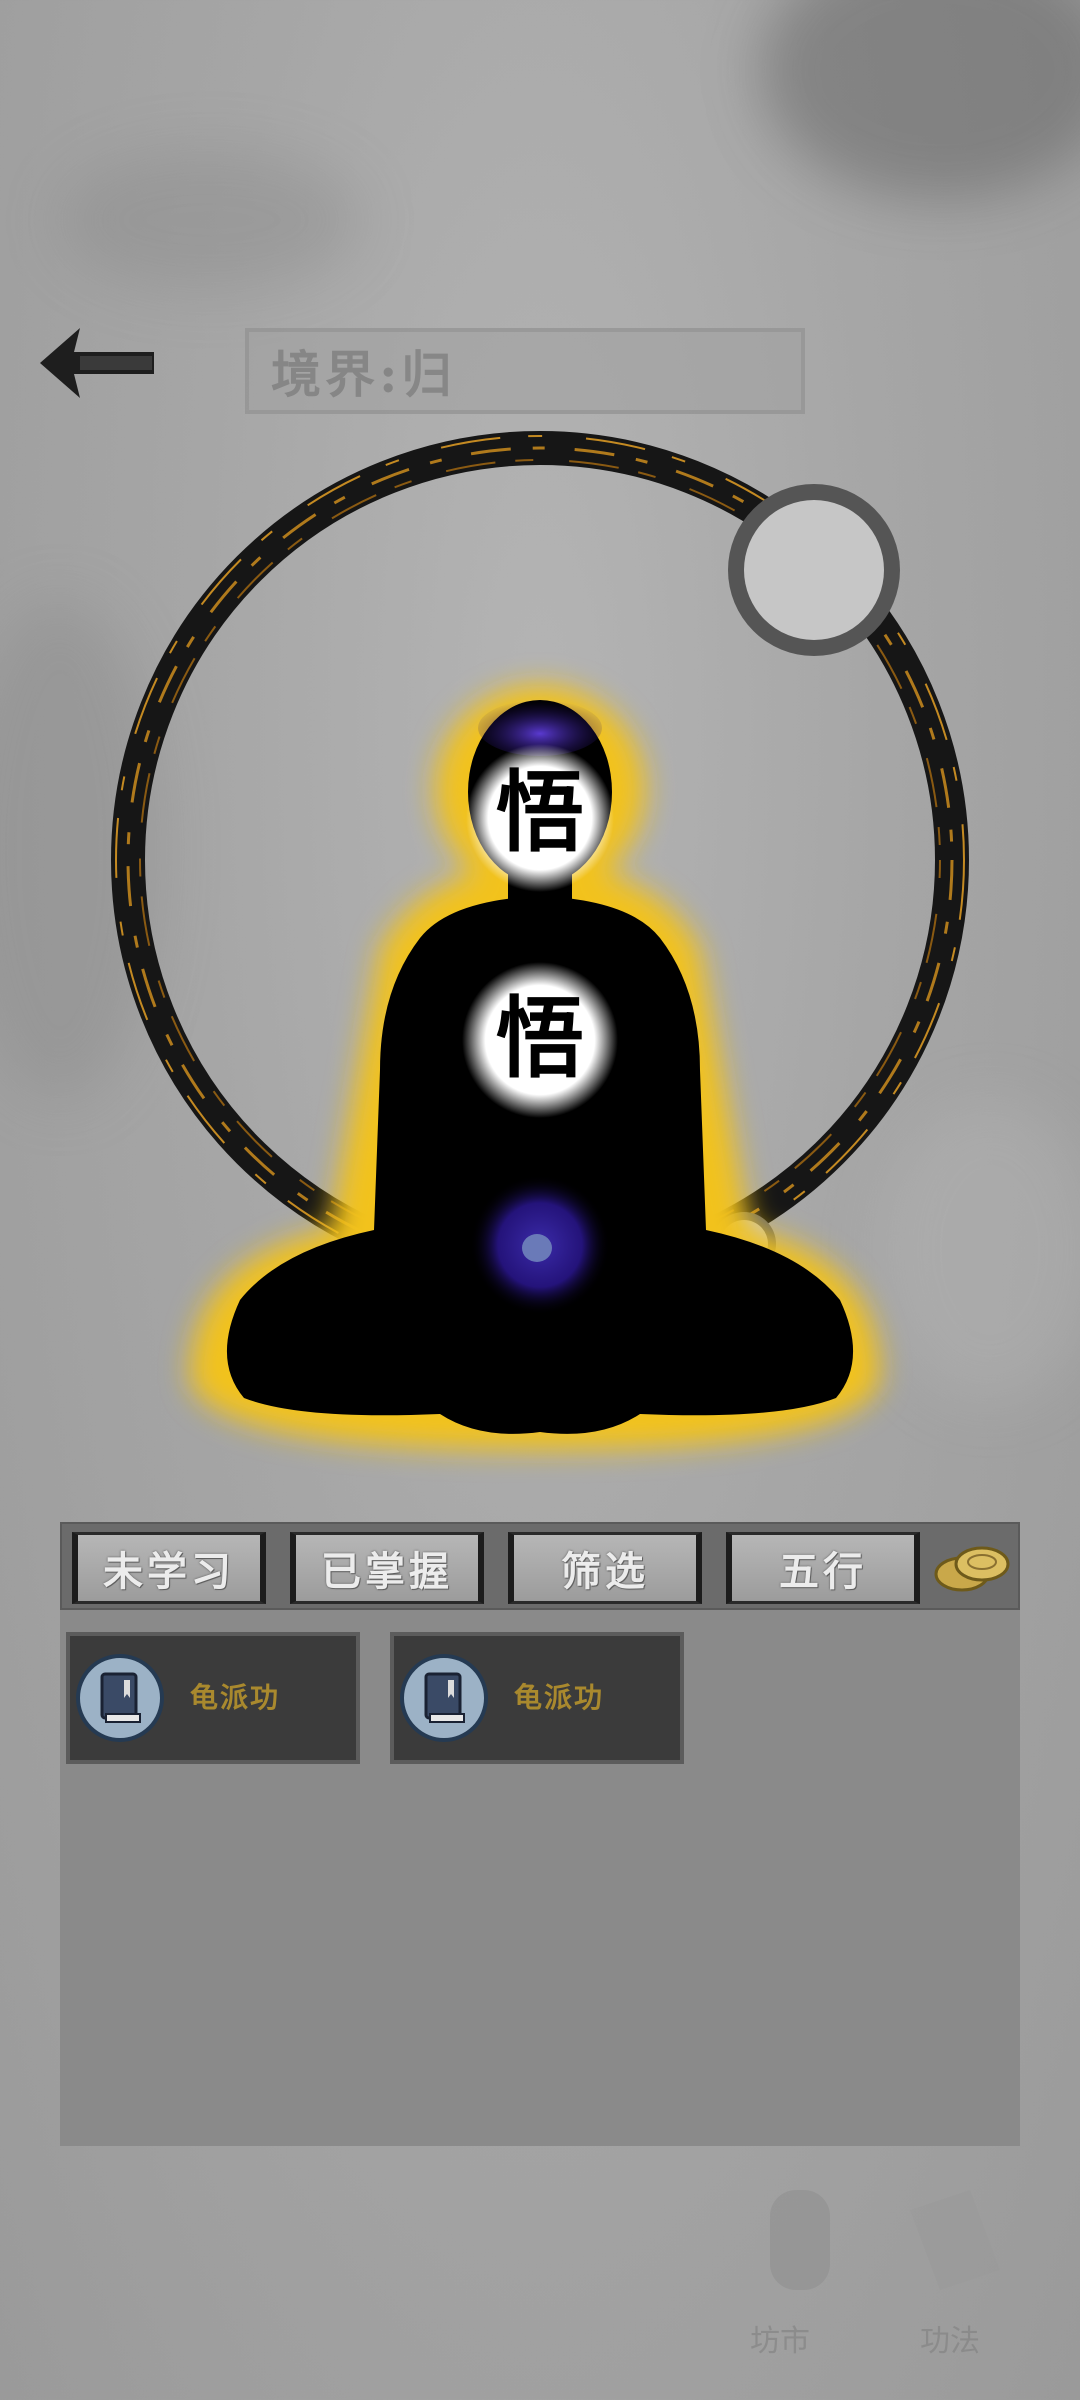 Image resolution: width=1080 pixels, height=2400 pixels. I want to click on nav-item-market: 坊市, so click(800, 2269).